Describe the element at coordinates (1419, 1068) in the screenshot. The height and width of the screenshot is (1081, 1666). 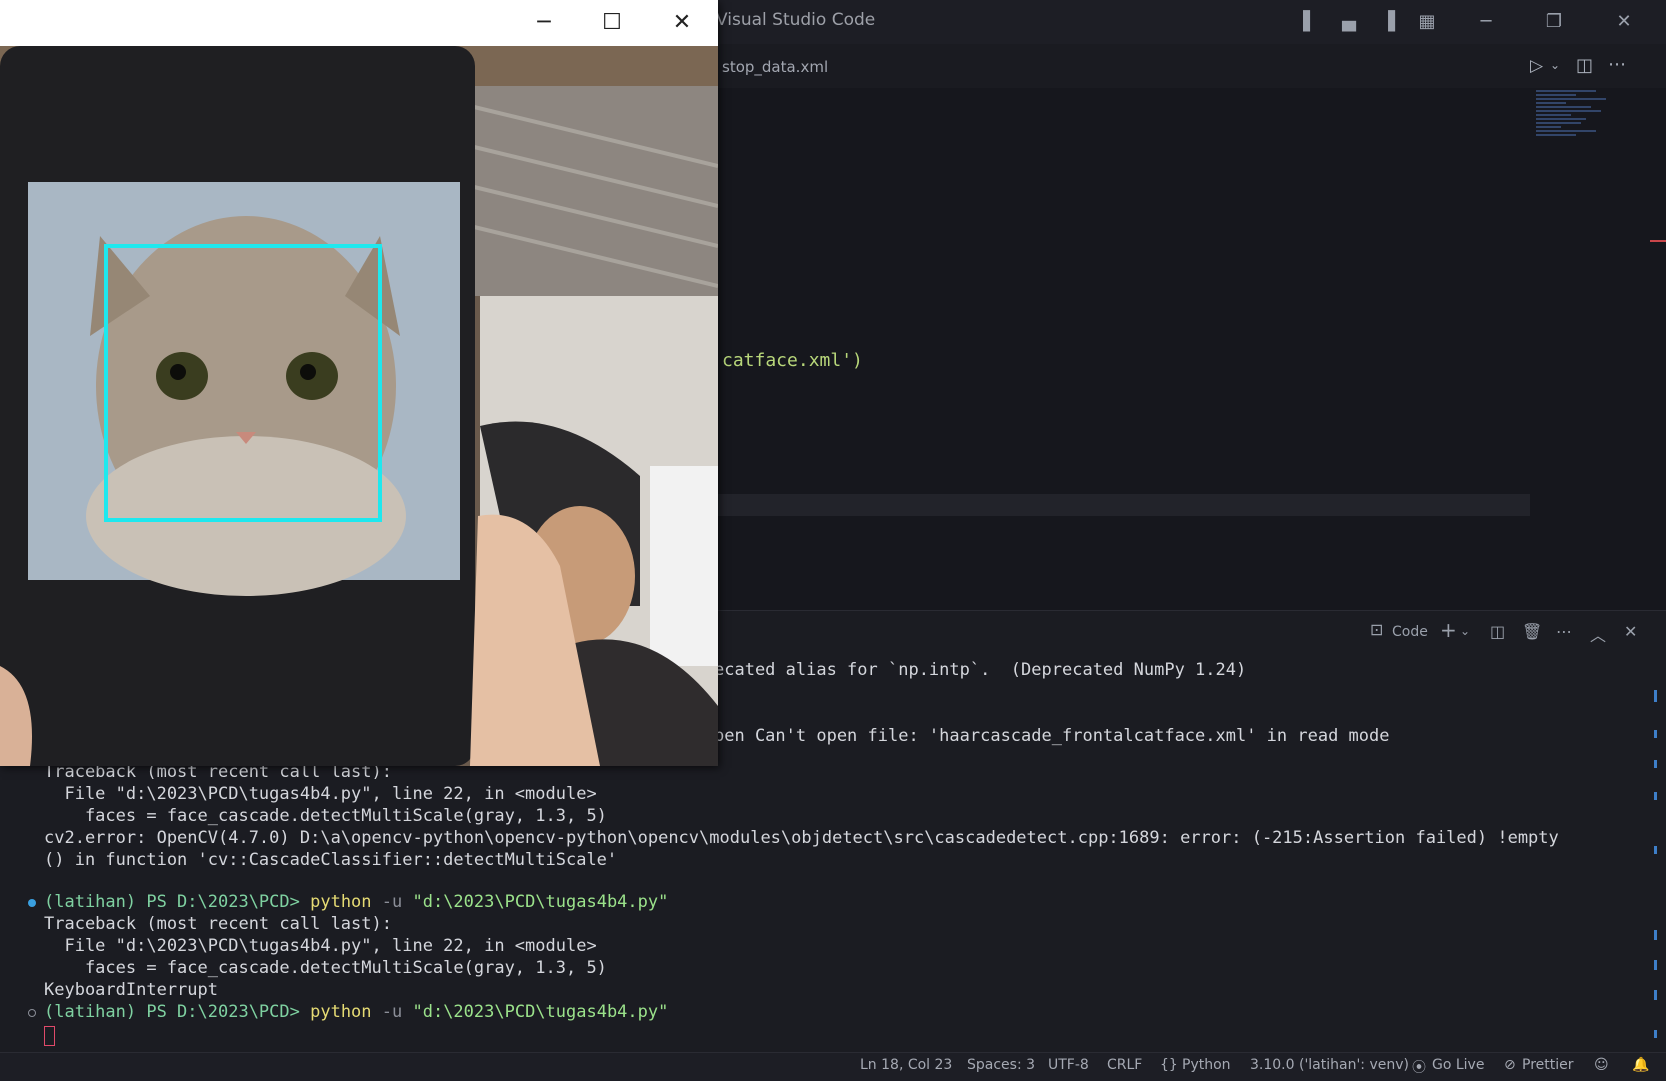
I see `broadcast-icon: ⦿` at that location.